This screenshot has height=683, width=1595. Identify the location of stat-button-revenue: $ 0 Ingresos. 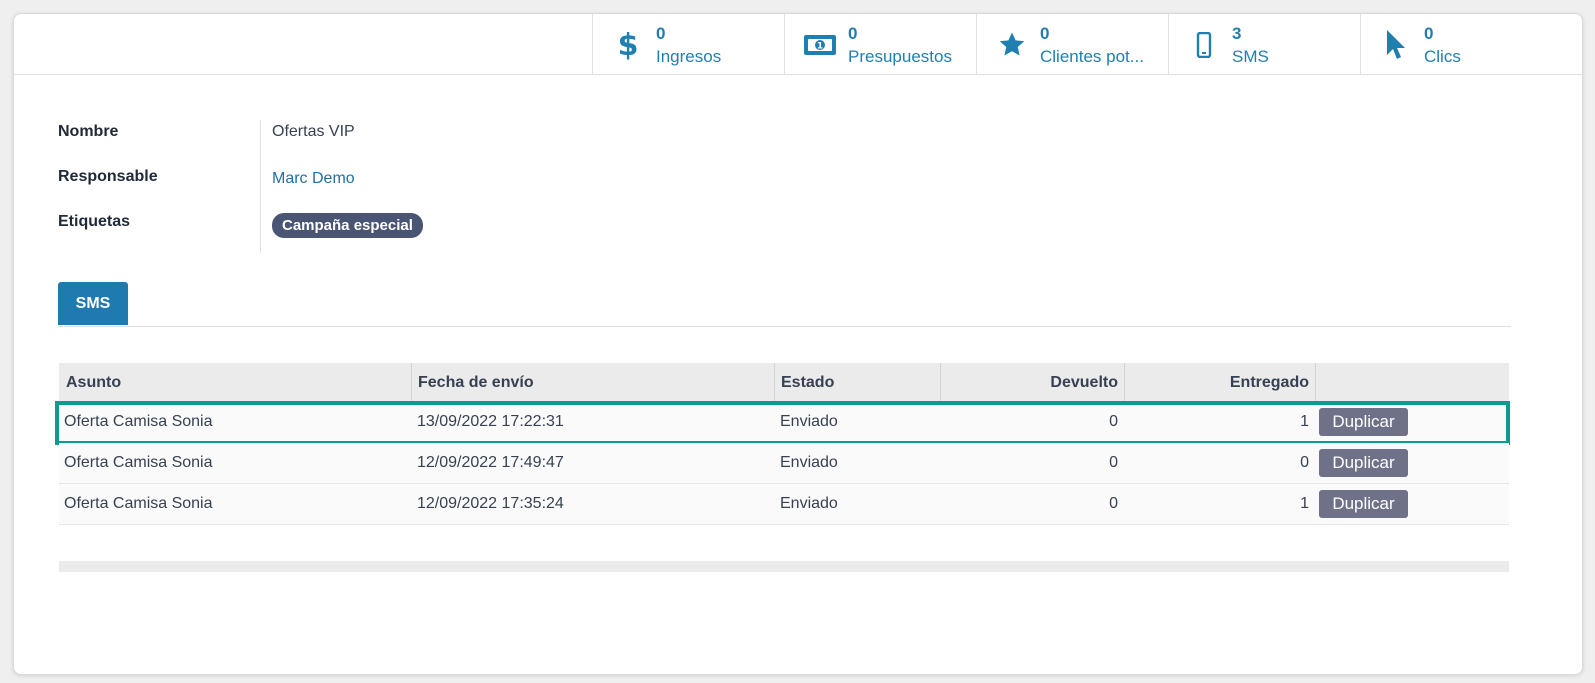
(688, 44).